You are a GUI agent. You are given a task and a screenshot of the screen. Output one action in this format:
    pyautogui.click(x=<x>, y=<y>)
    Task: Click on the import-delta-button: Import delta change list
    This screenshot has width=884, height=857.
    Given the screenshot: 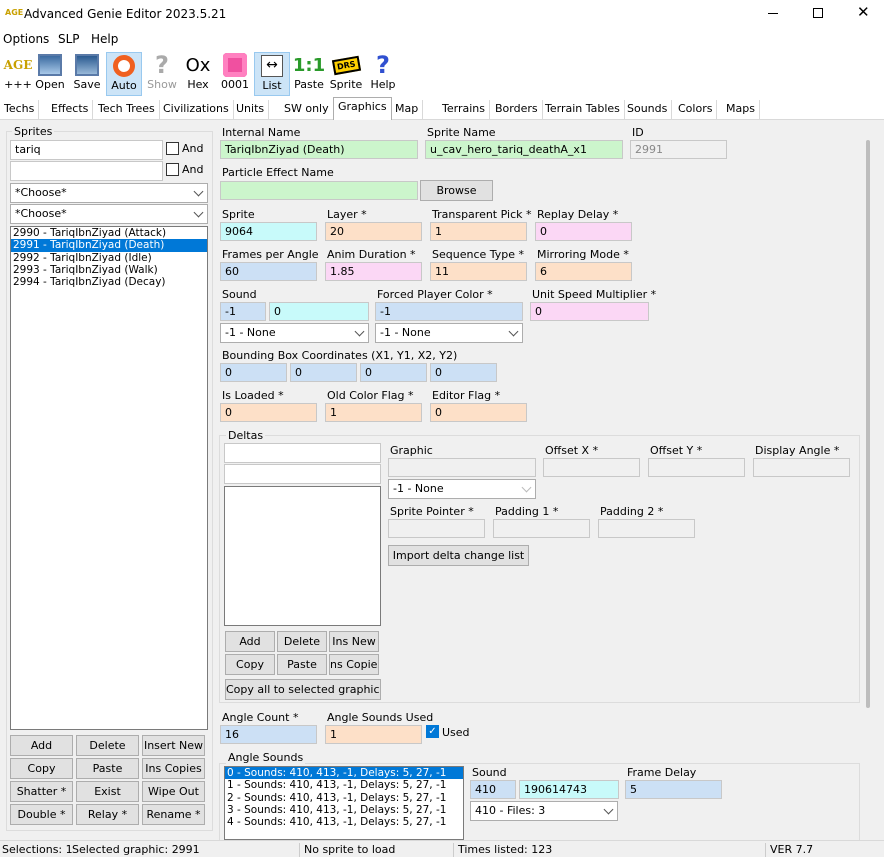 What is the action you would take?
    pyautogui.click(x=458, y=555)
    